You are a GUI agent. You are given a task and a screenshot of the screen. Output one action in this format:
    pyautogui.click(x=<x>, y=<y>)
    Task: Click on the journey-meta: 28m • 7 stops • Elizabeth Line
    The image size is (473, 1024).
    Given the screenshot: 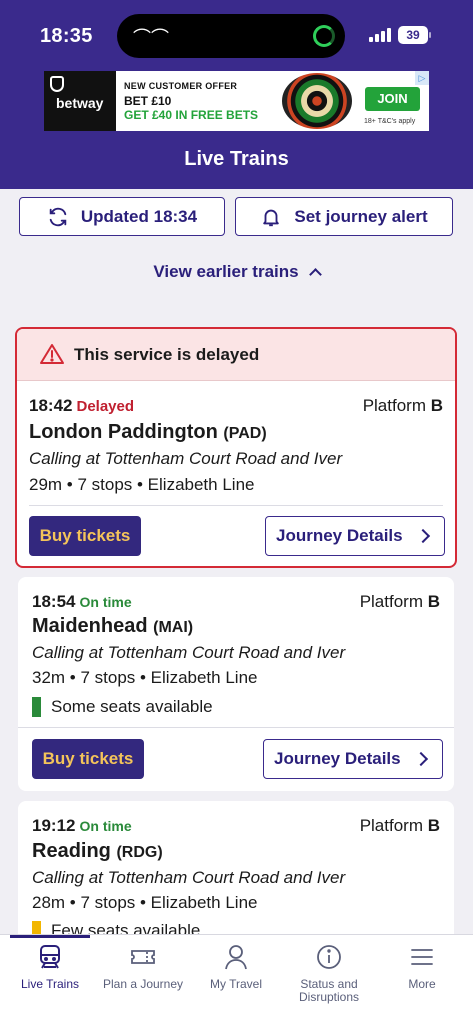 What is the action you would take?
    pyautogui.click(x=145, y=902)
    